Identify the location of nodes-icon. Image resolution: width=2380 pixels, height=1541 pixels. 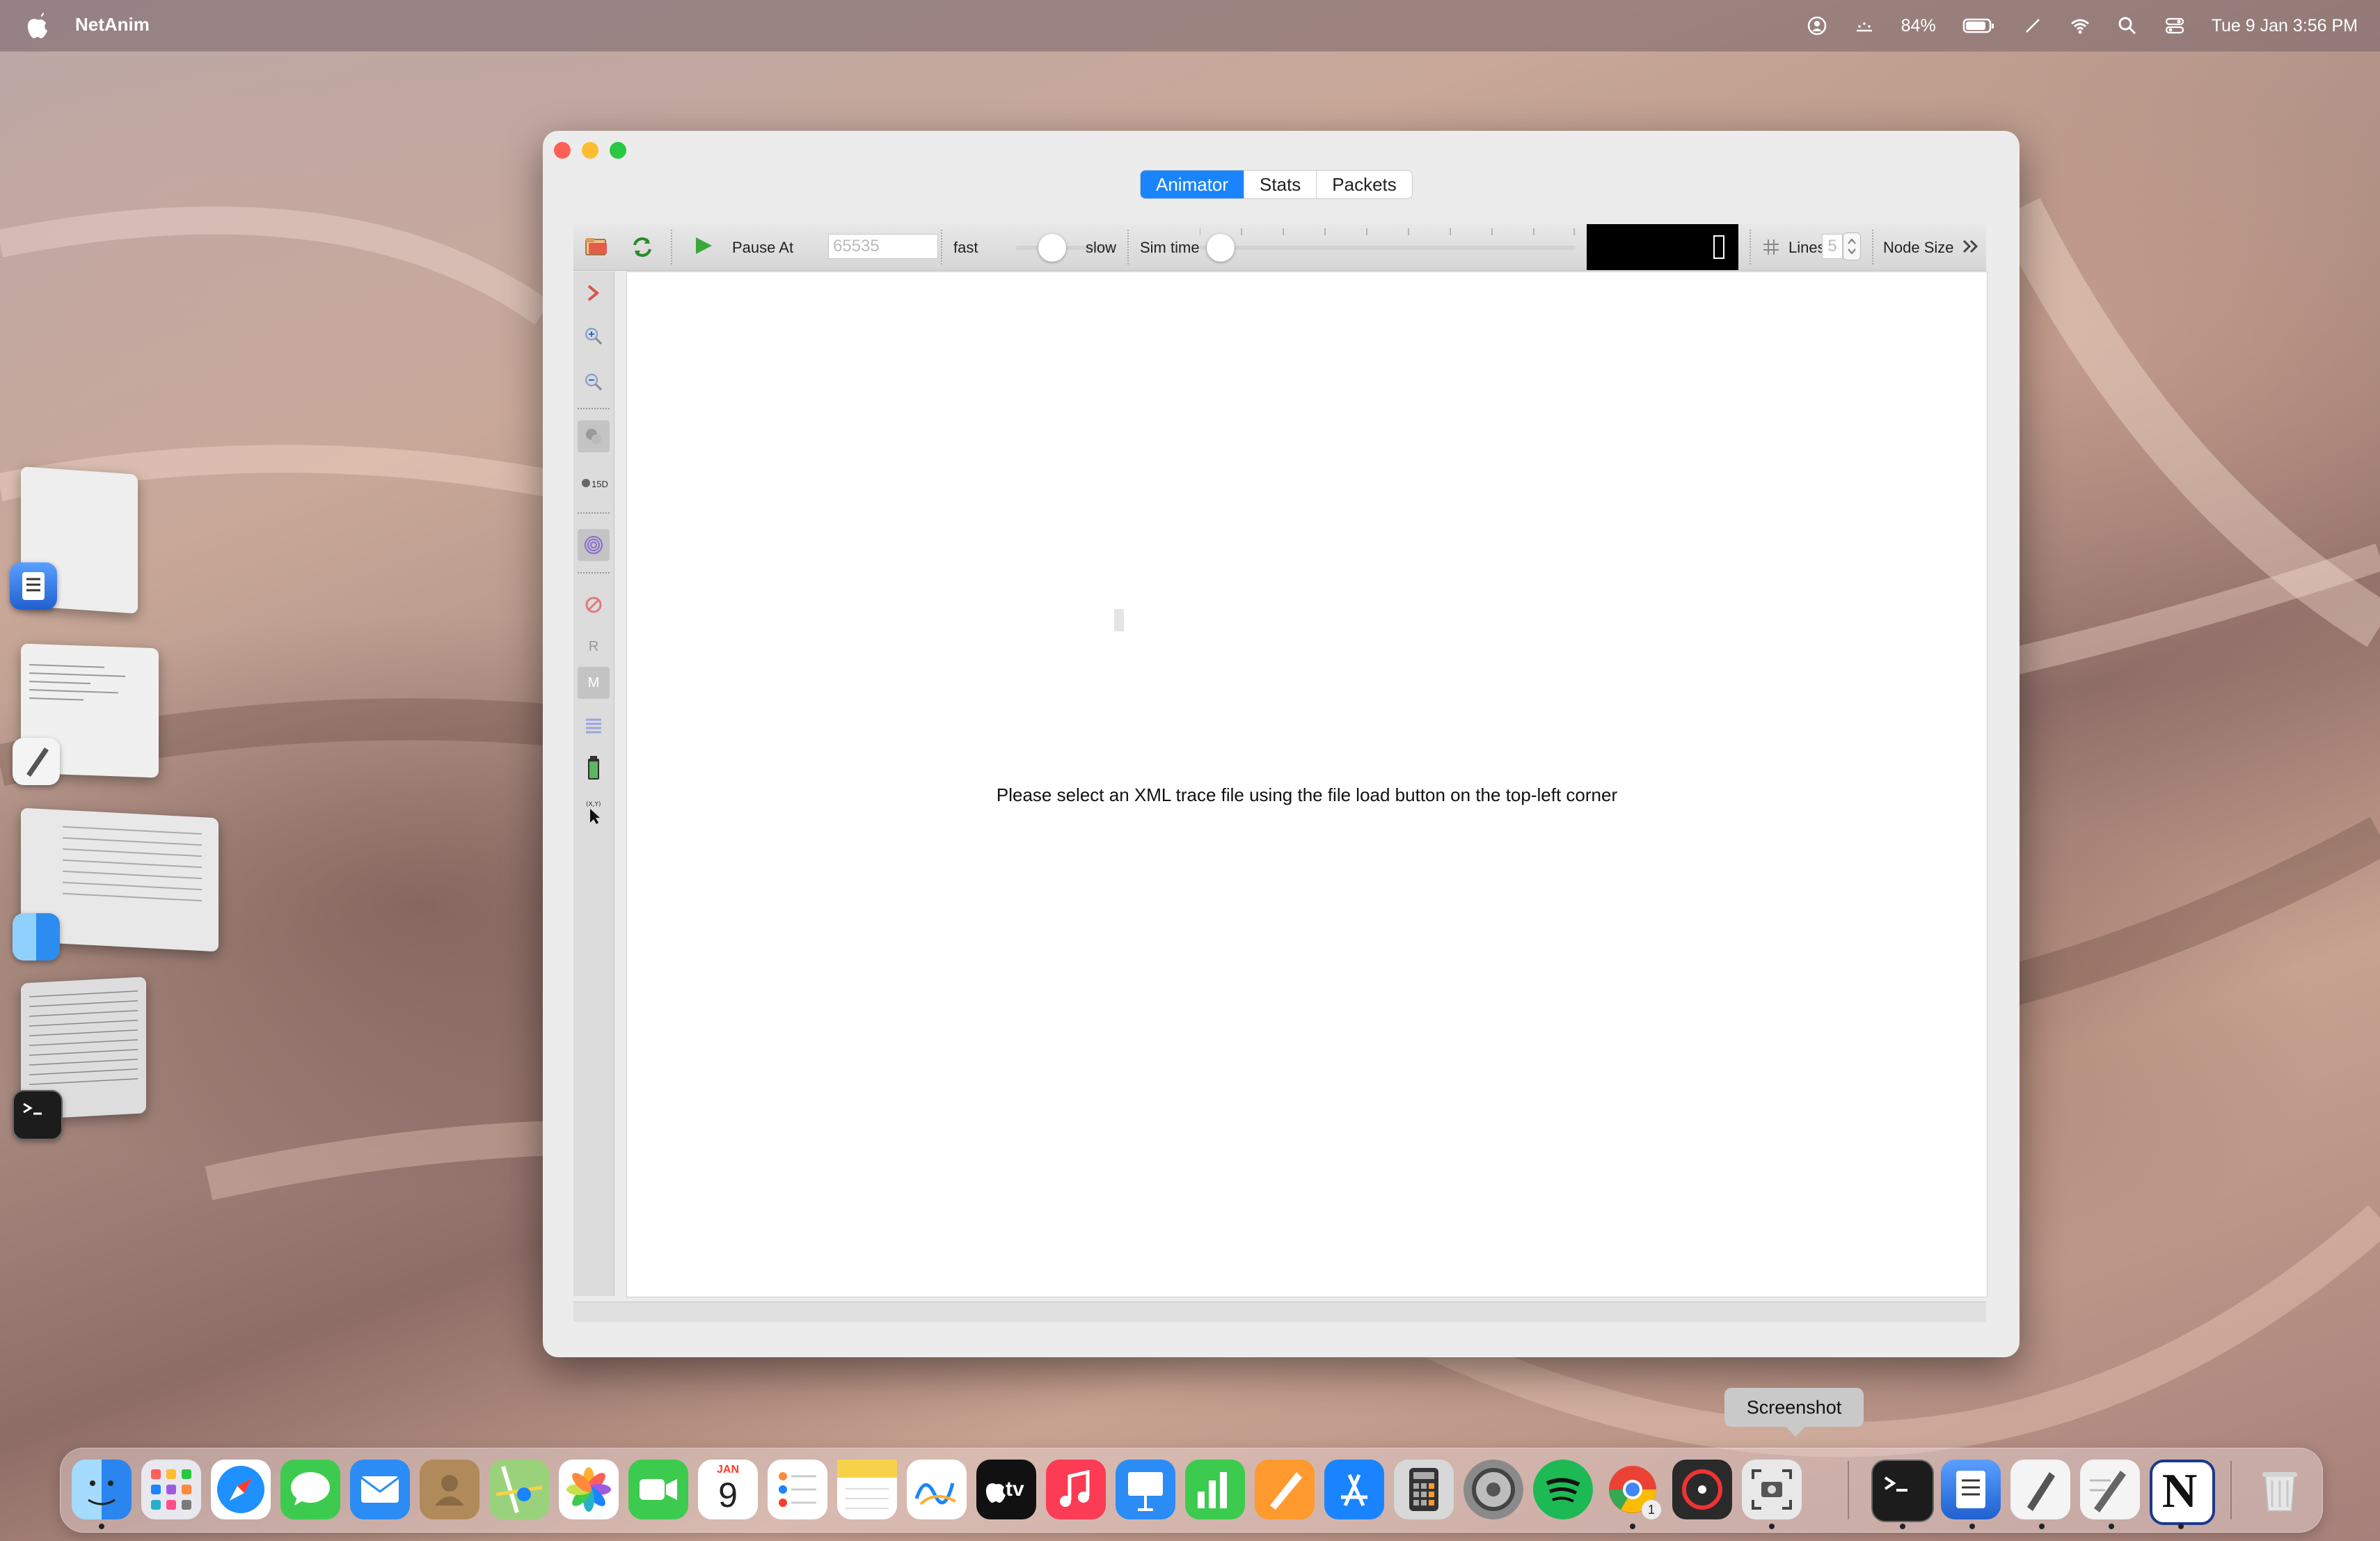
(593, 436).